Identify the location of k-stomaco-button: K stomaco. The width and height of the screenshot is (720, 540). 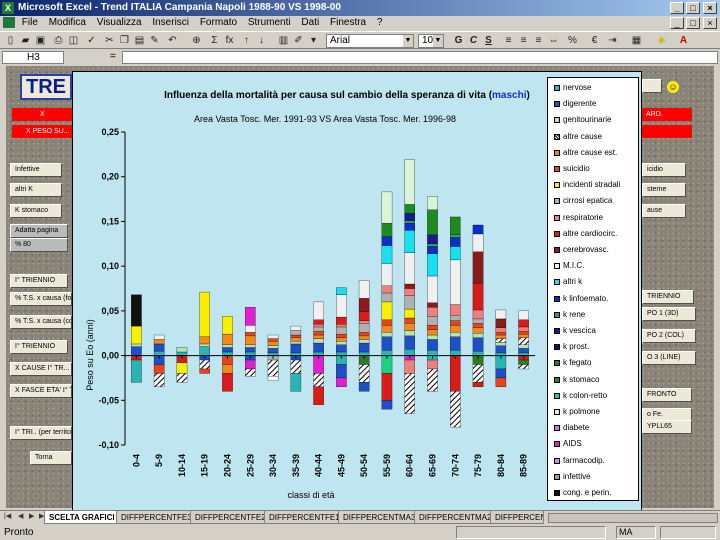
(36, 211).